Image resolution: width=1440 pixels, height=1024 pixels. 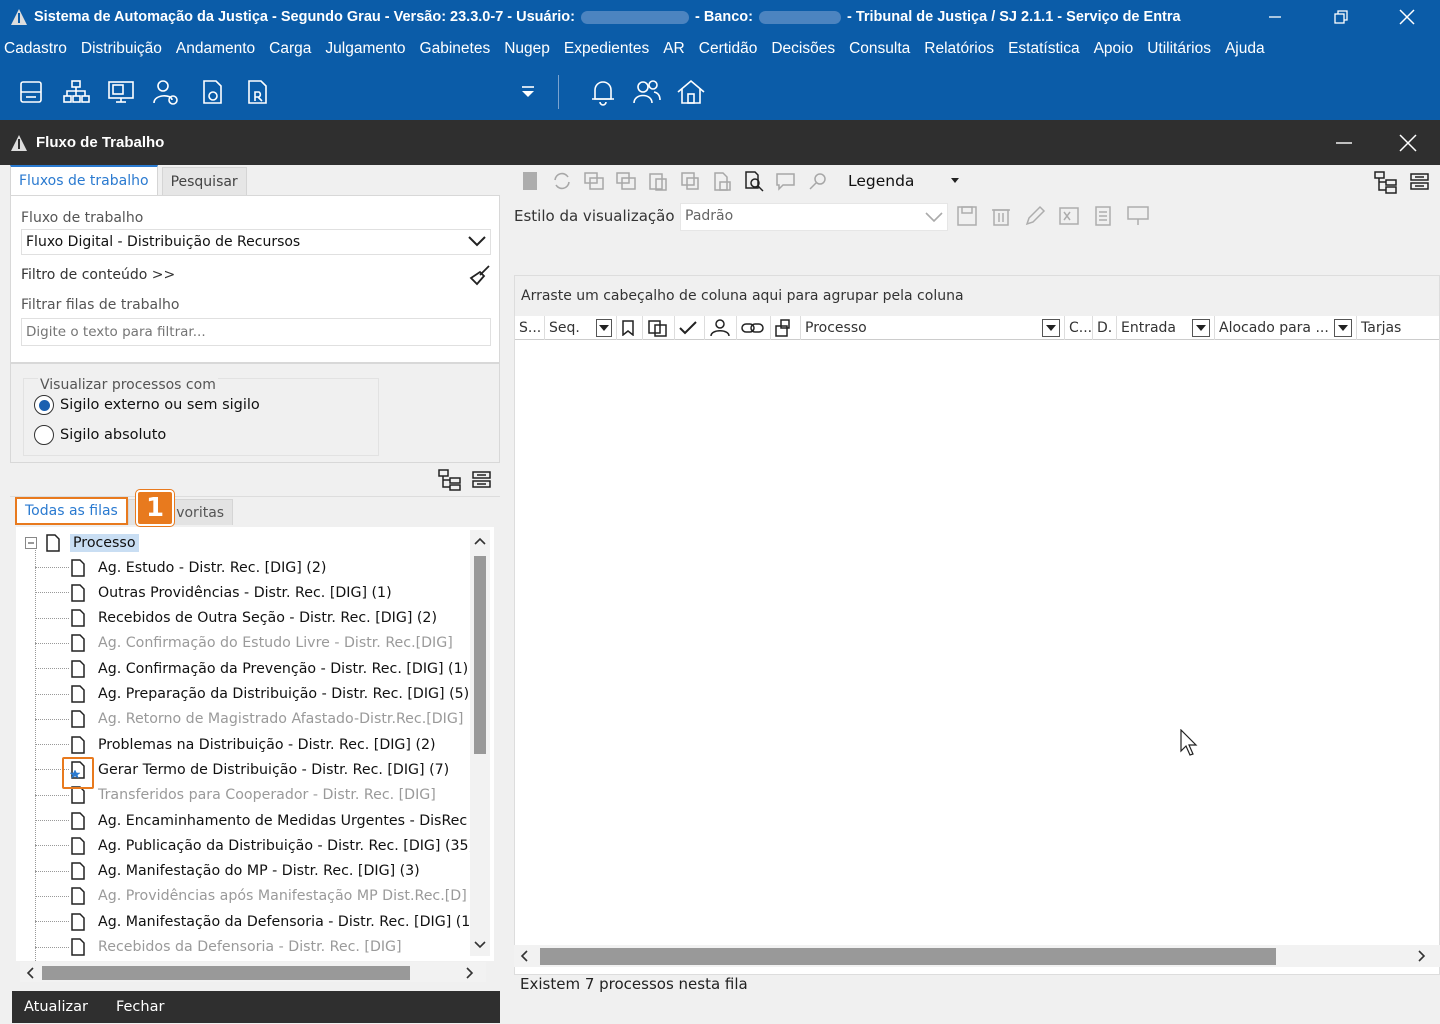 I want to click on toolbar-button-pin, so click(x=818, y=181).